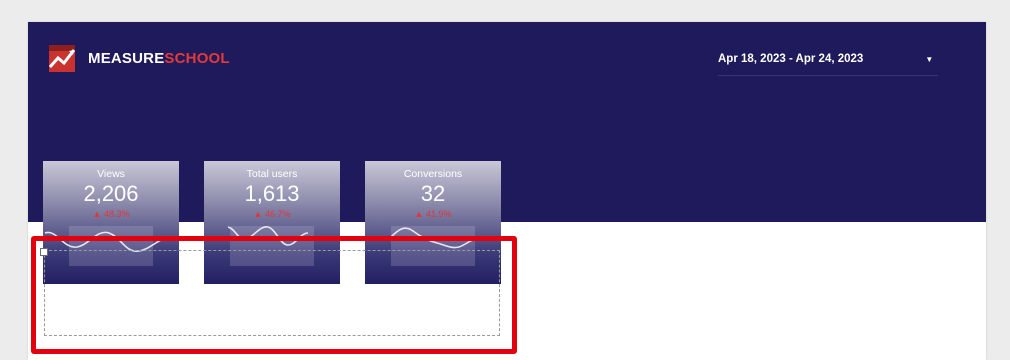 The height and width of the screenshot is (360, 1010). What do you see at coordinates (272, 214) in the screenshot?
I see `scorecard-delta: ▲ 46.7%` at bounding box center [272, 214].